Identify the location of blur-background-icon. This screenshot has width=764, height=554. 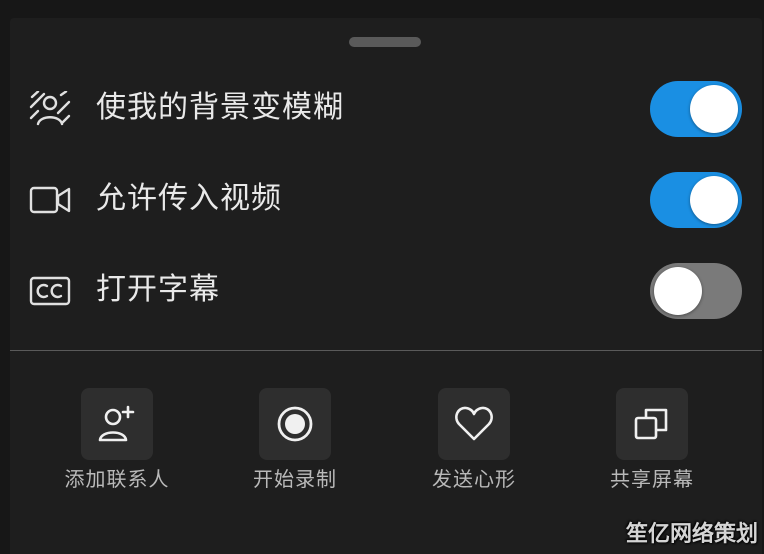
(50, 108).